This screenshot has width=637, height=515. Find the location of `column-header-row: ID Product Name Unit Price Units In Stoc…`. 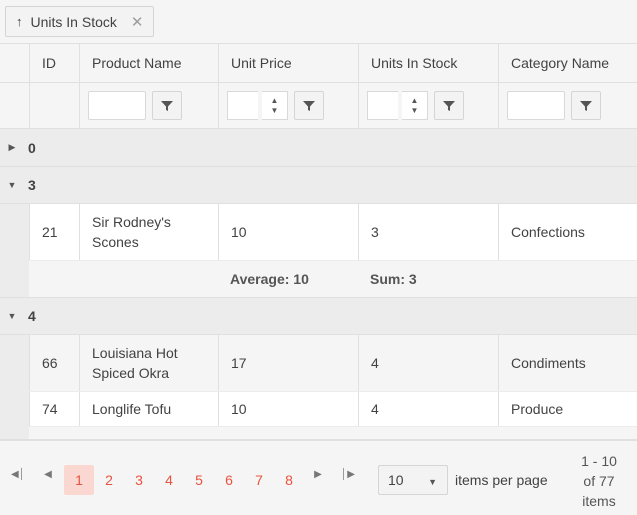

column-header-row: ID Product Name Unit Price Units In Stoc… is located at coordinates (318, 63).